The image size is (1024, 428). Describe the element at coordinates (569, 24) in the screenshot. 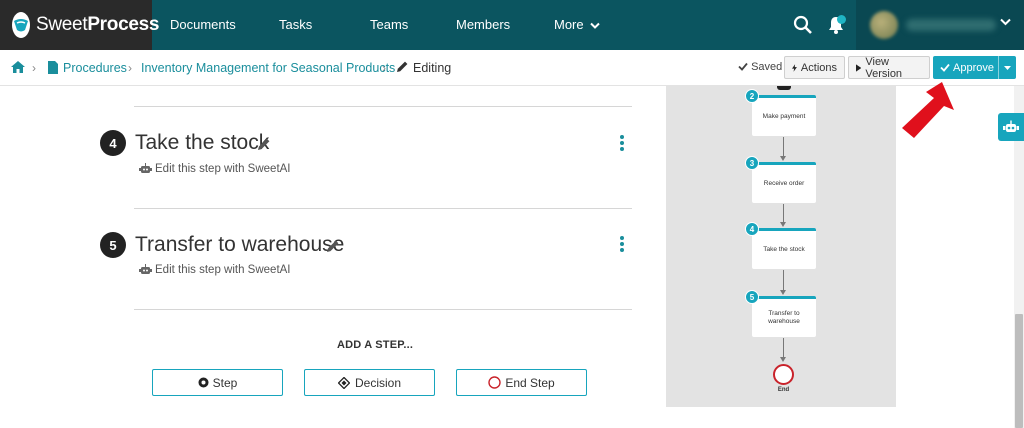

I see `nav-more-label: More` at that location.